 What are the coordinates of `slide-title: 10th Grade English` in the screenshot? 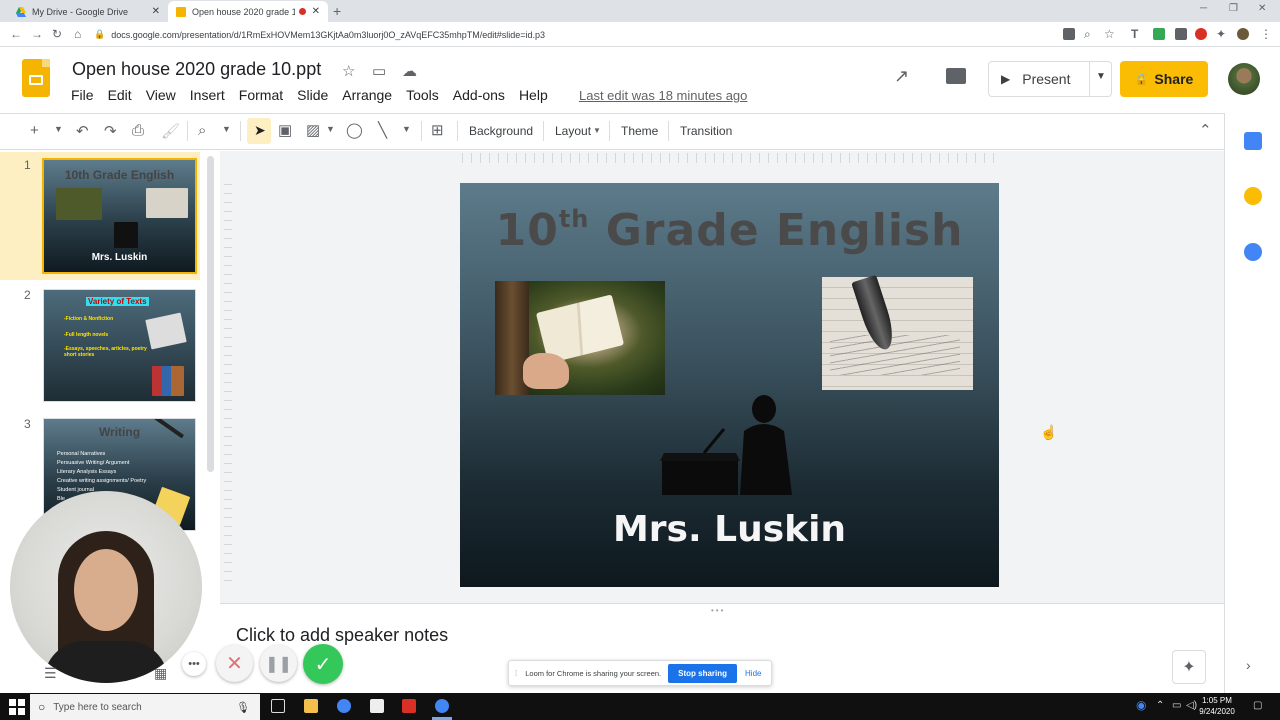 It's located at (729, 230).